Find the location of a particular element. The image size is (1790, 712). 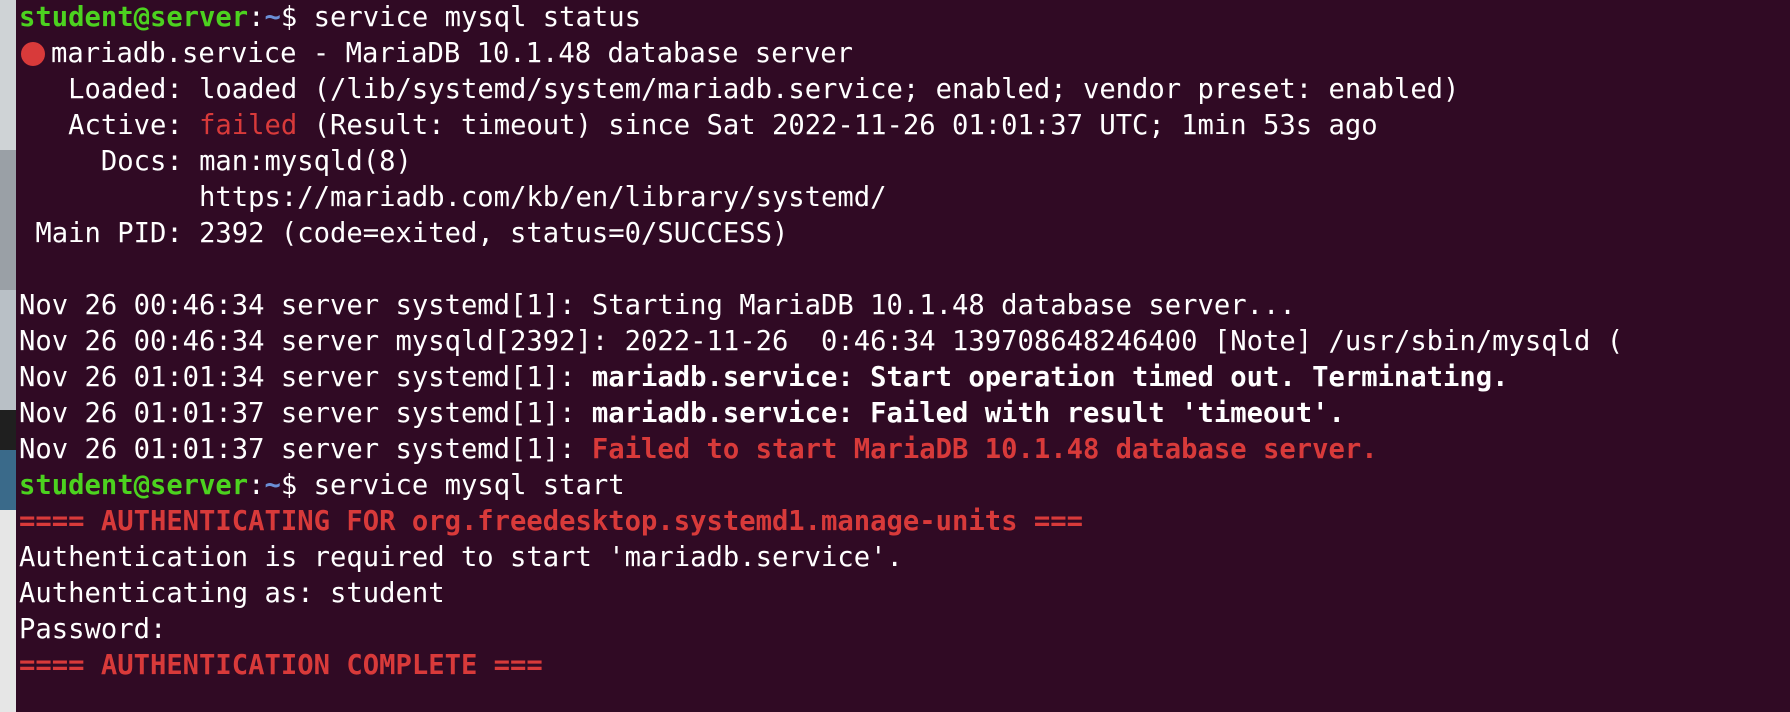

failed-status-dot-icon is located at coordinates (33, 54).